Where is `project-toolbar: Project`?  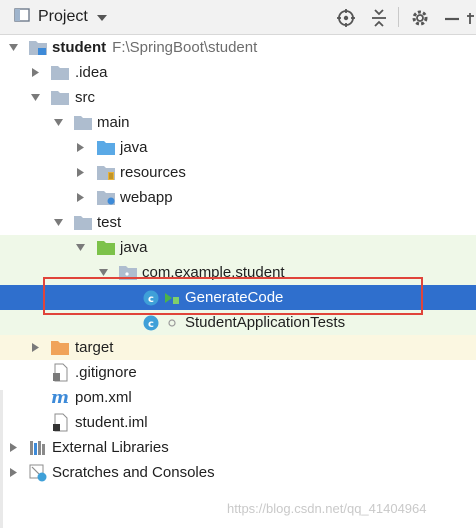
project-toolbar: Project is located at coordinates (238, 17).